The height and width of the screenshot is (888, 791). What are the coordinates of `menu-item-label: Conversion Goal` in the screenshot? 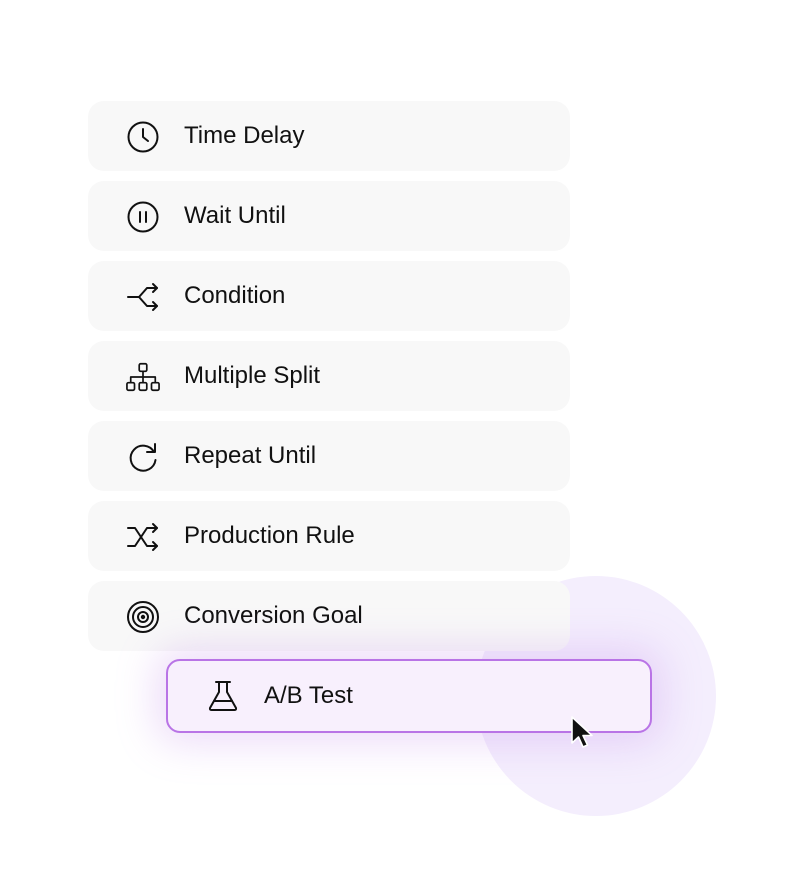 It's located at (273, 615).